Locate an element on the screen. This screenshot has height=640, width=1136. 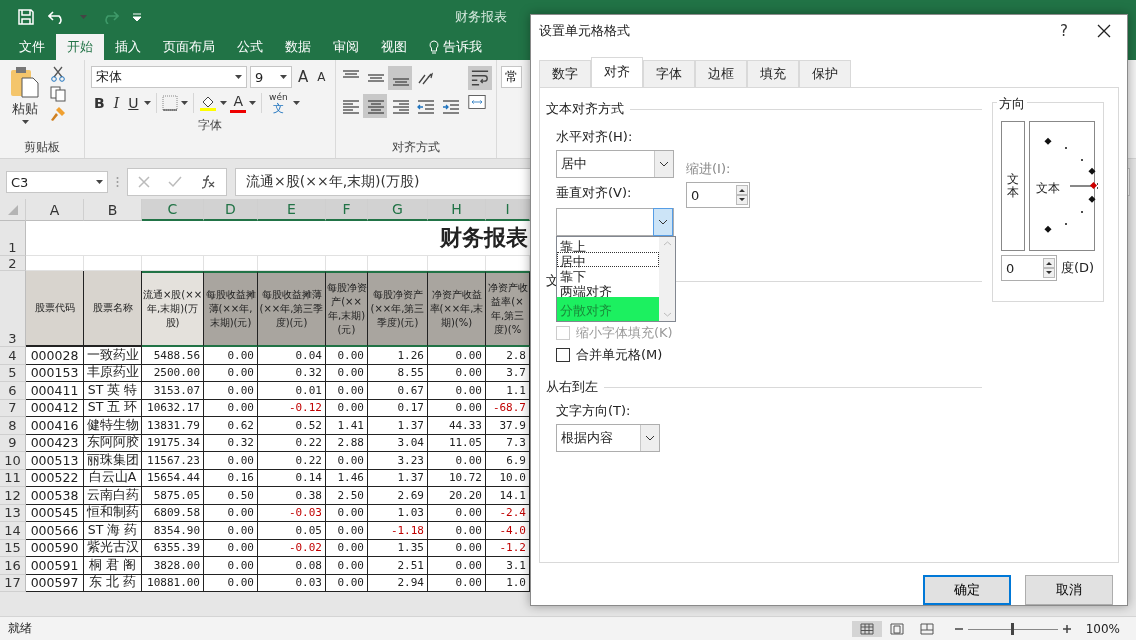
scissors-icon is located at coordinates (58, 74).